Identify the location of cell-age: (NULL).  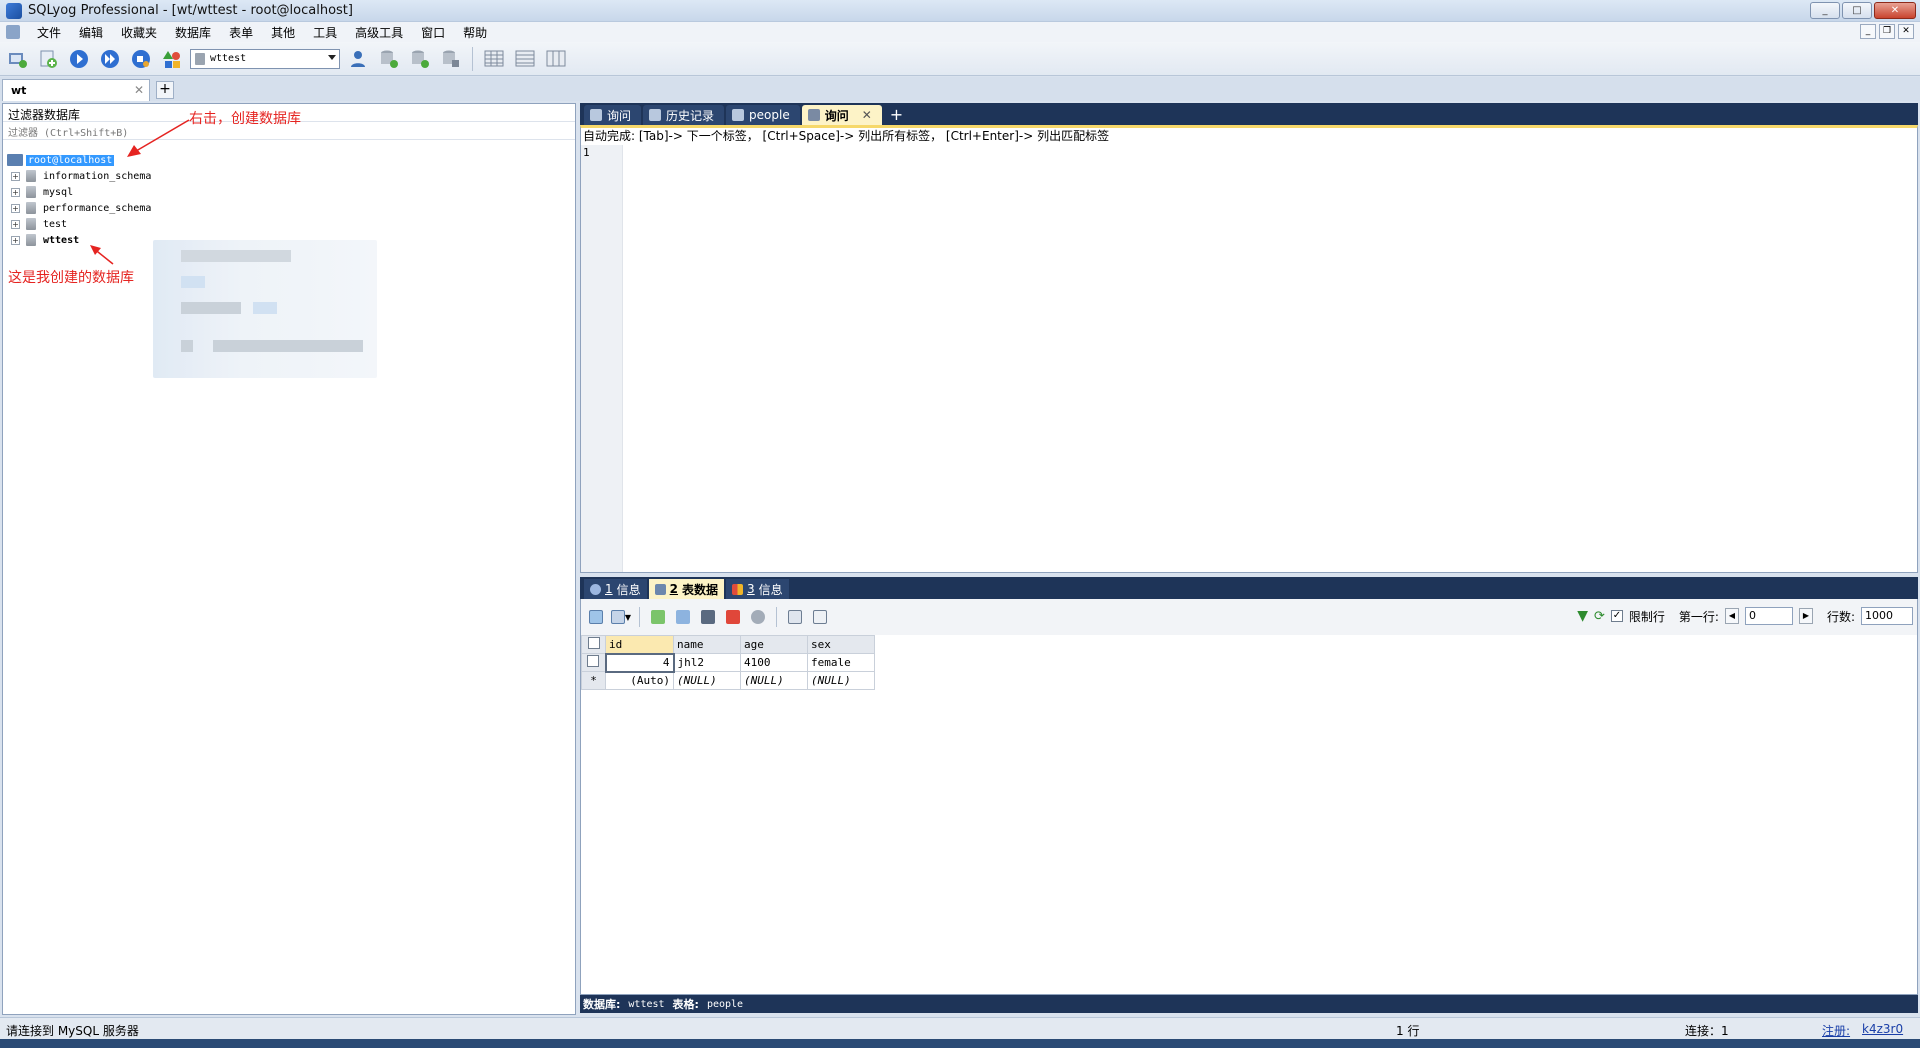
(774, 680).